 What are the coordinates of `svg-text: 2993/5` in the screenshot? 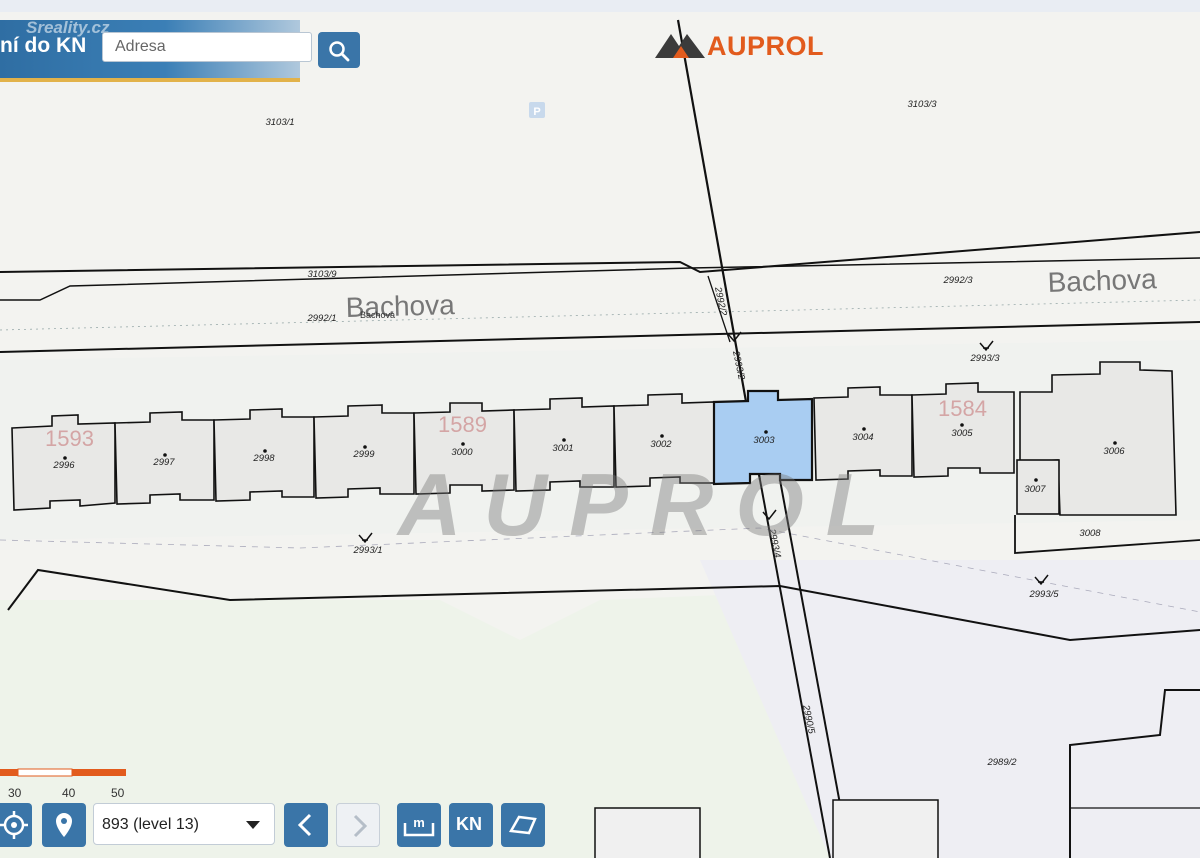 It's located at (1043, 594).